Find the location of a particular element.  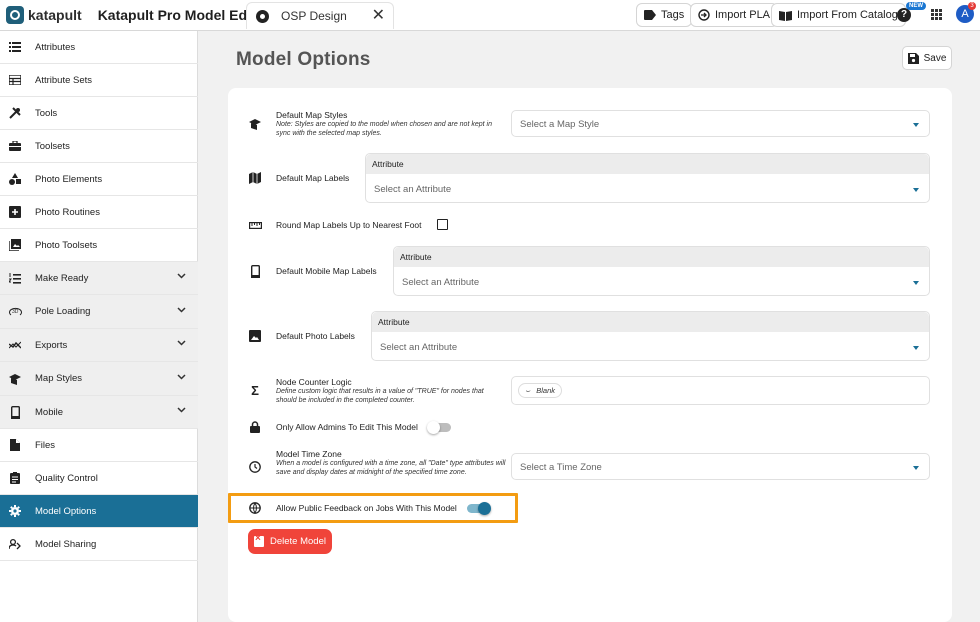

public-feedback-toggle is located at coordinates (479, 508).